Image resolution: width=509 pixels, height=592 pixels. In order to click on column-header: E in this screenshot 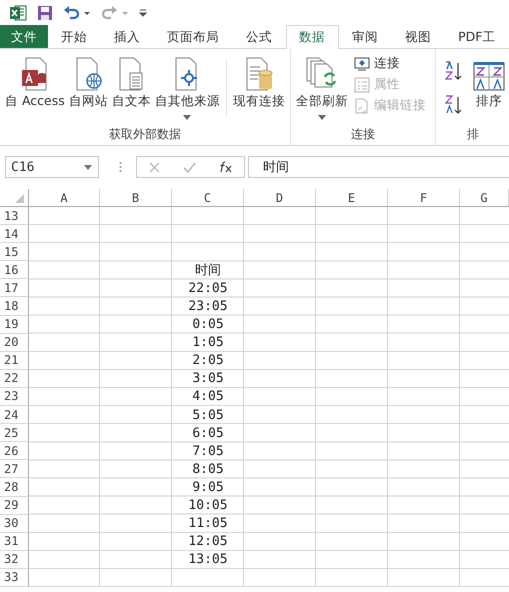, I will do `click(352, 197)`.